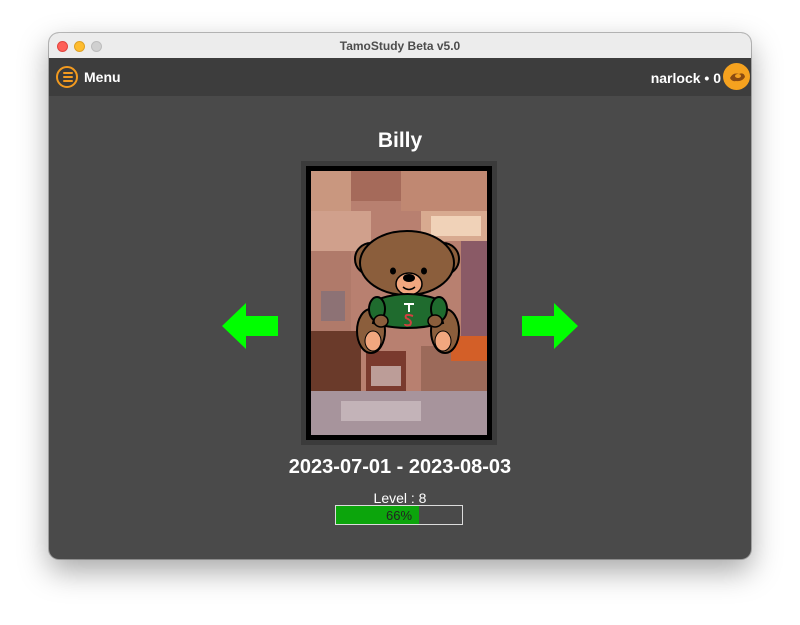 The width and height of the screenshot is (800, 625). Describe the element at coordinates (400, 498) in the screenshot. I see `pet-level: Level : 8` at that location.